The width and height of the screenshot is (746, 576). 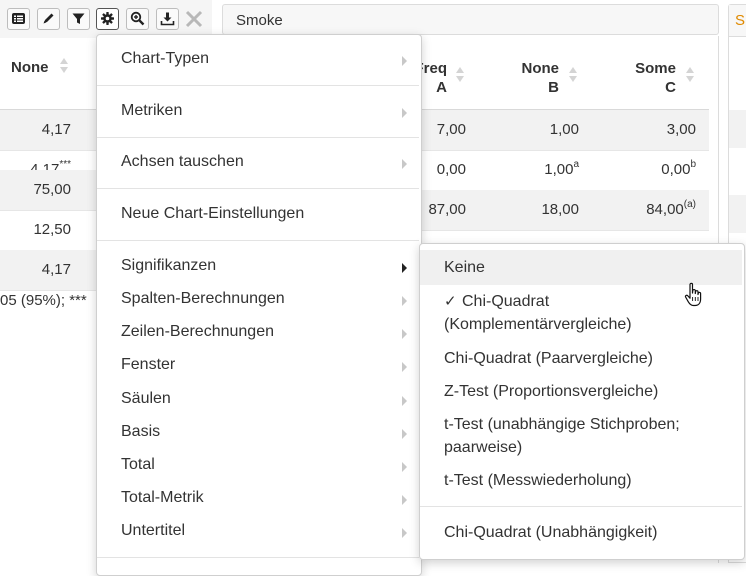 I want to click on hand-cursor-icon, so click(x=693, y=294).